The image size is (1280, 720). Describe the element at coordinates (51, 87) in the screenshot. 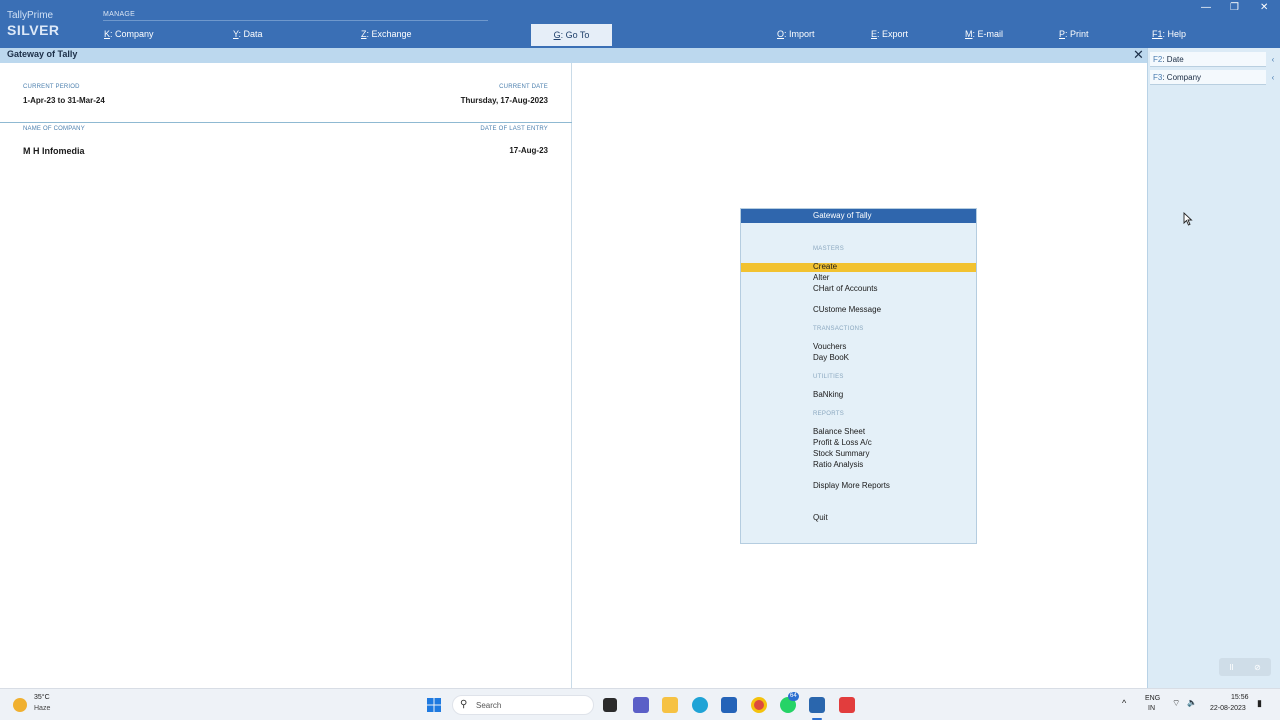

I see `current-period-label: CURRENT PERIOD` at that location.